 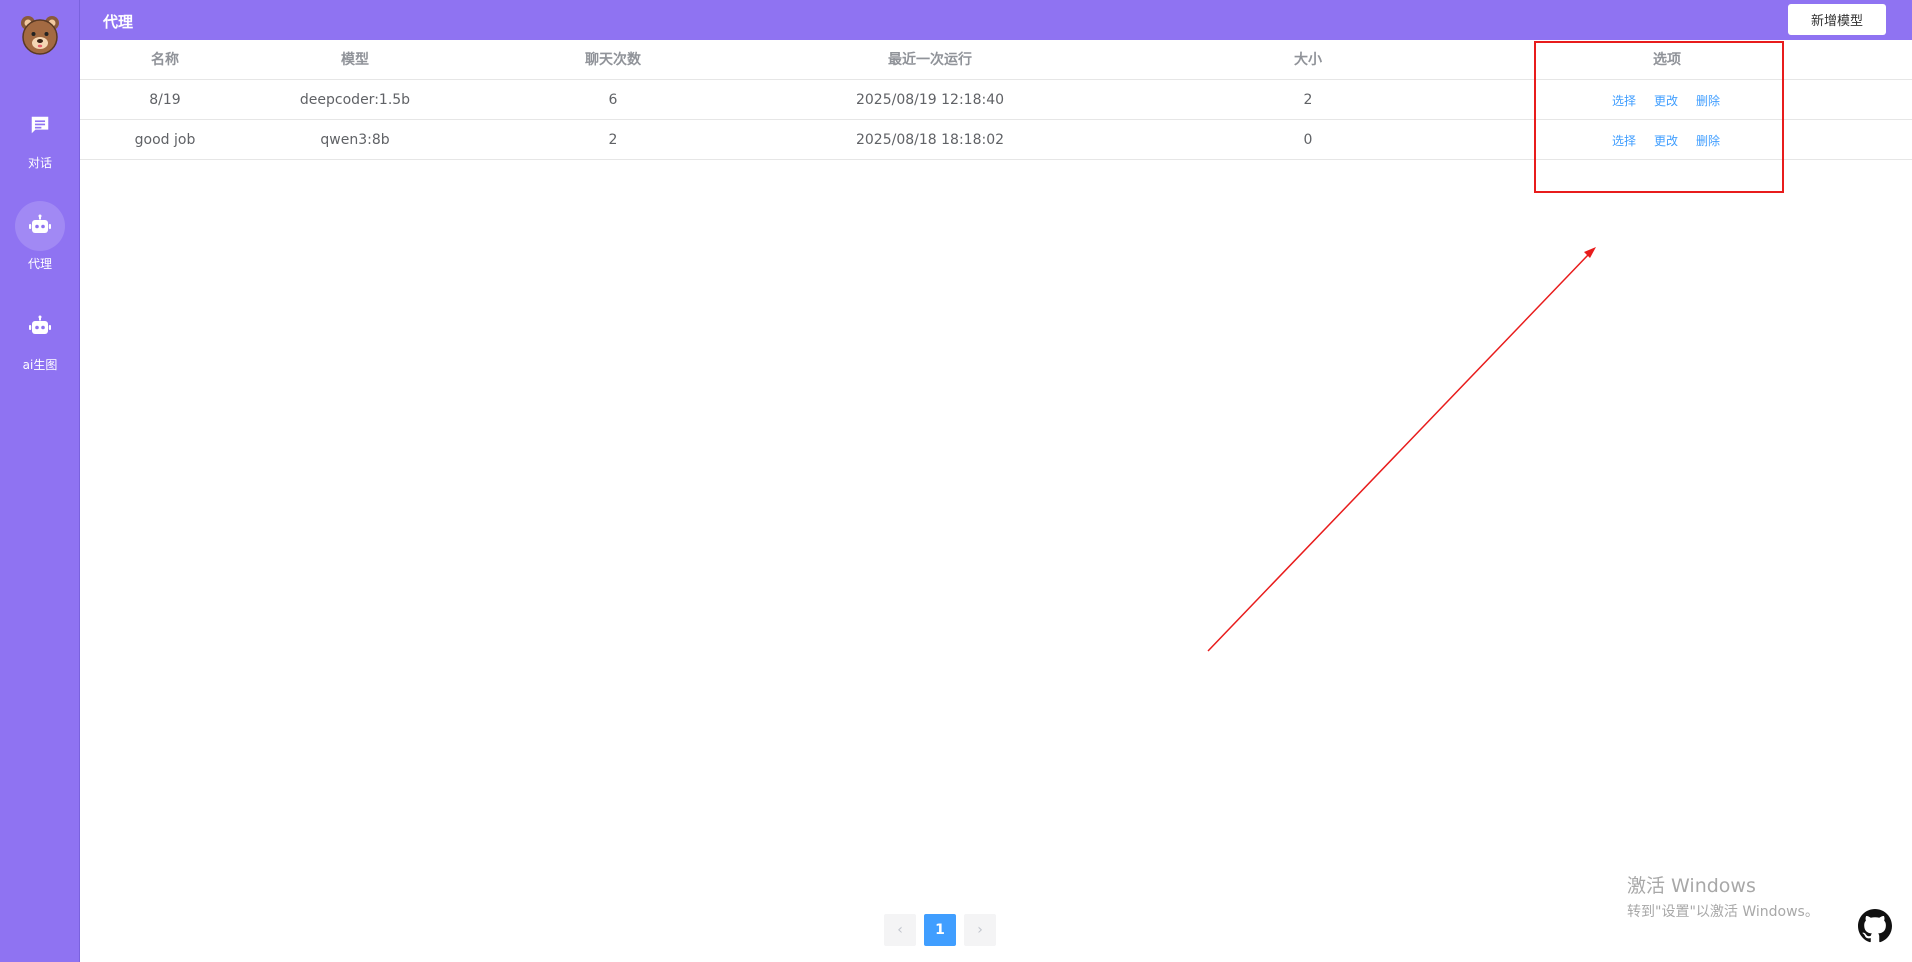 What do you see at coordinates (355, 60) in the screenshot?
I see `column-header-model: 模型` at bounding box center [355, 60].